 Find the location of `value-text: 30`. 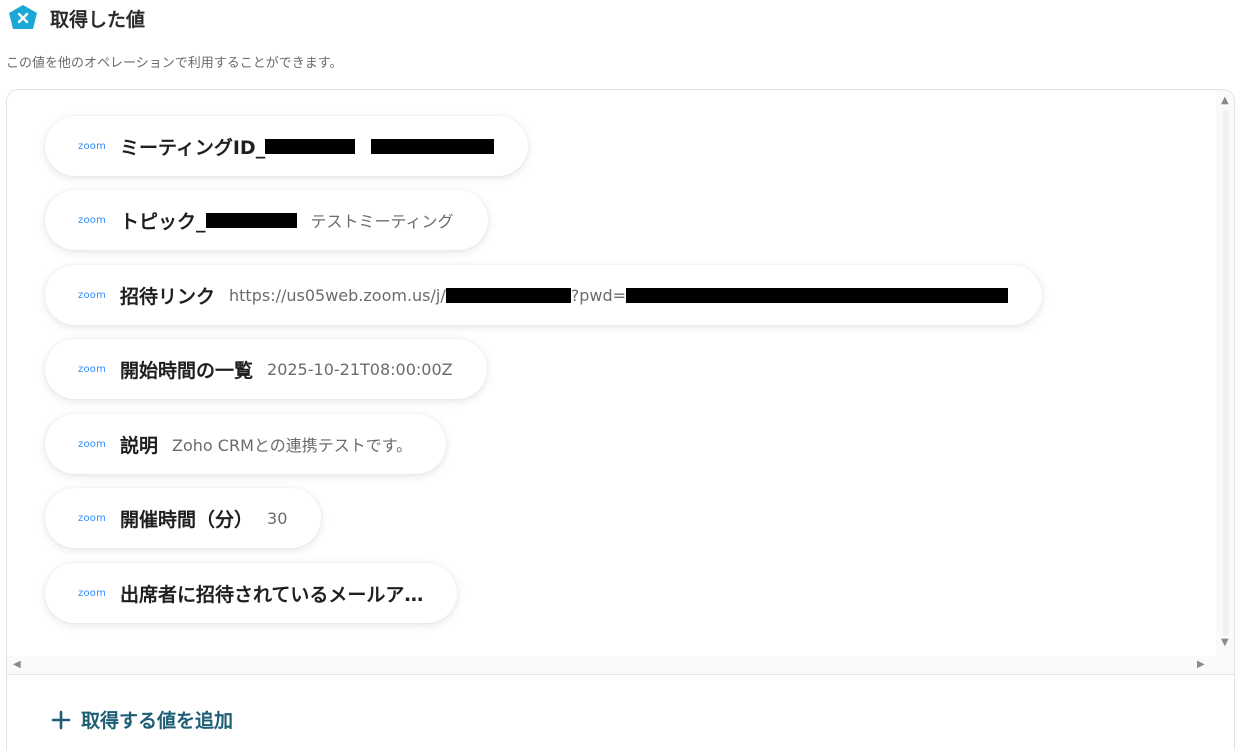

value-text: 30 is located at coordinates (277, 518).